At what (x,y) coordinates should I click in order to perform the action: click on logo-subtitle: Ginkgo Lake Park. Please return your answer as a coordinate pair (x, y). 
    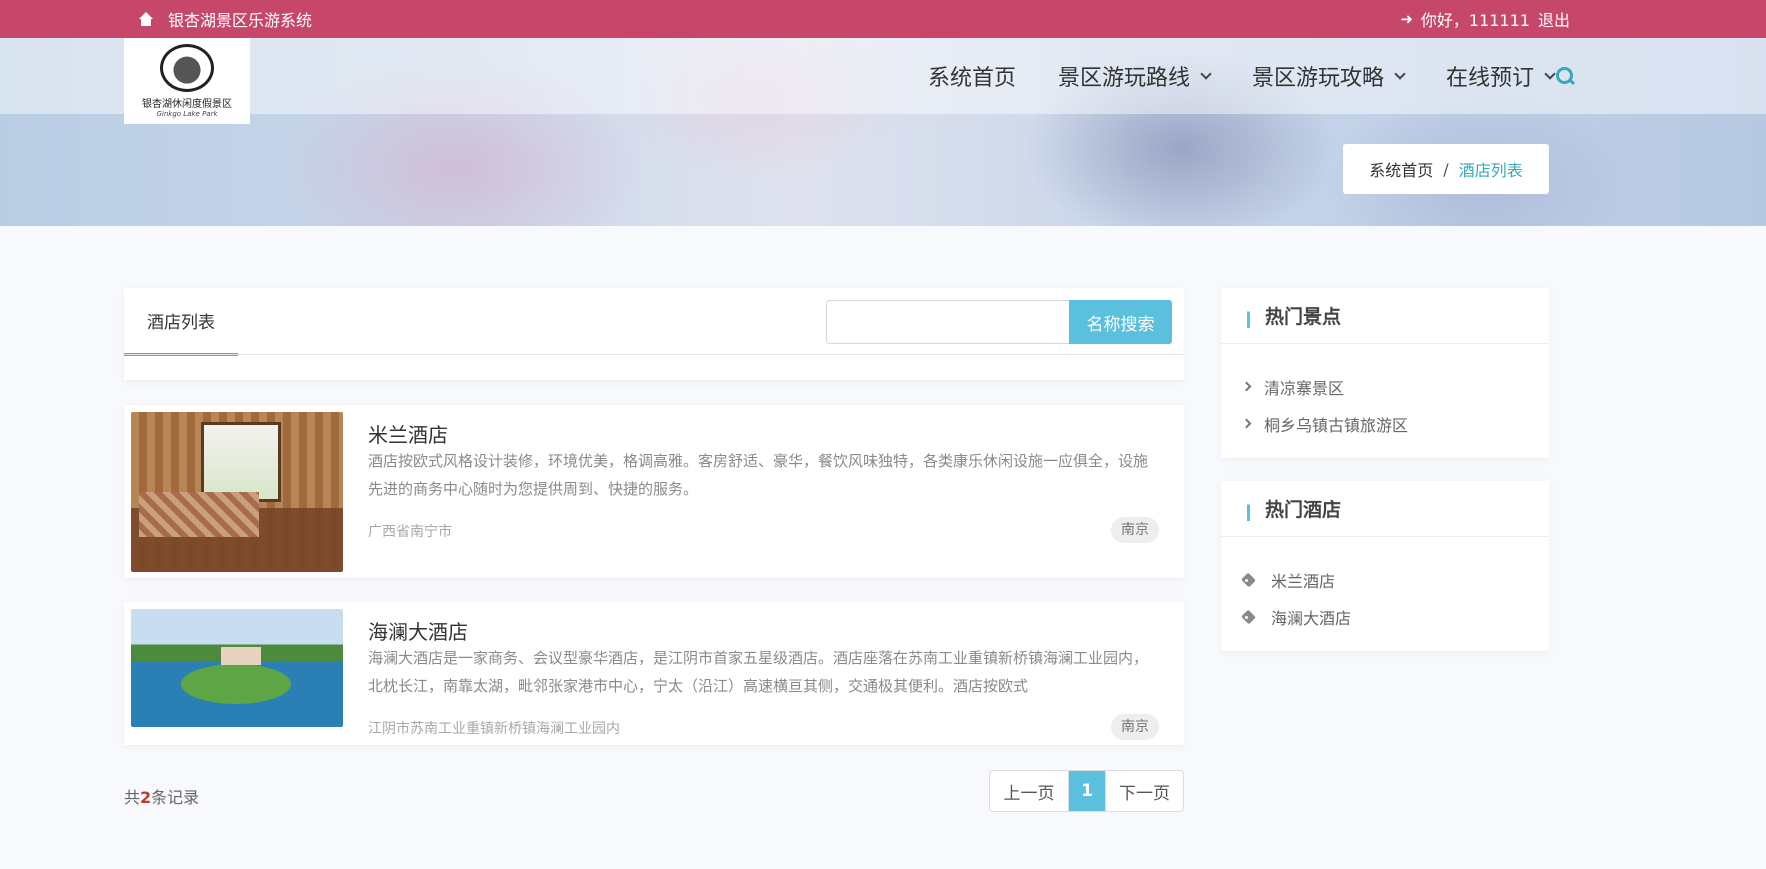
    Looking at the image, I should click on (187, 114).